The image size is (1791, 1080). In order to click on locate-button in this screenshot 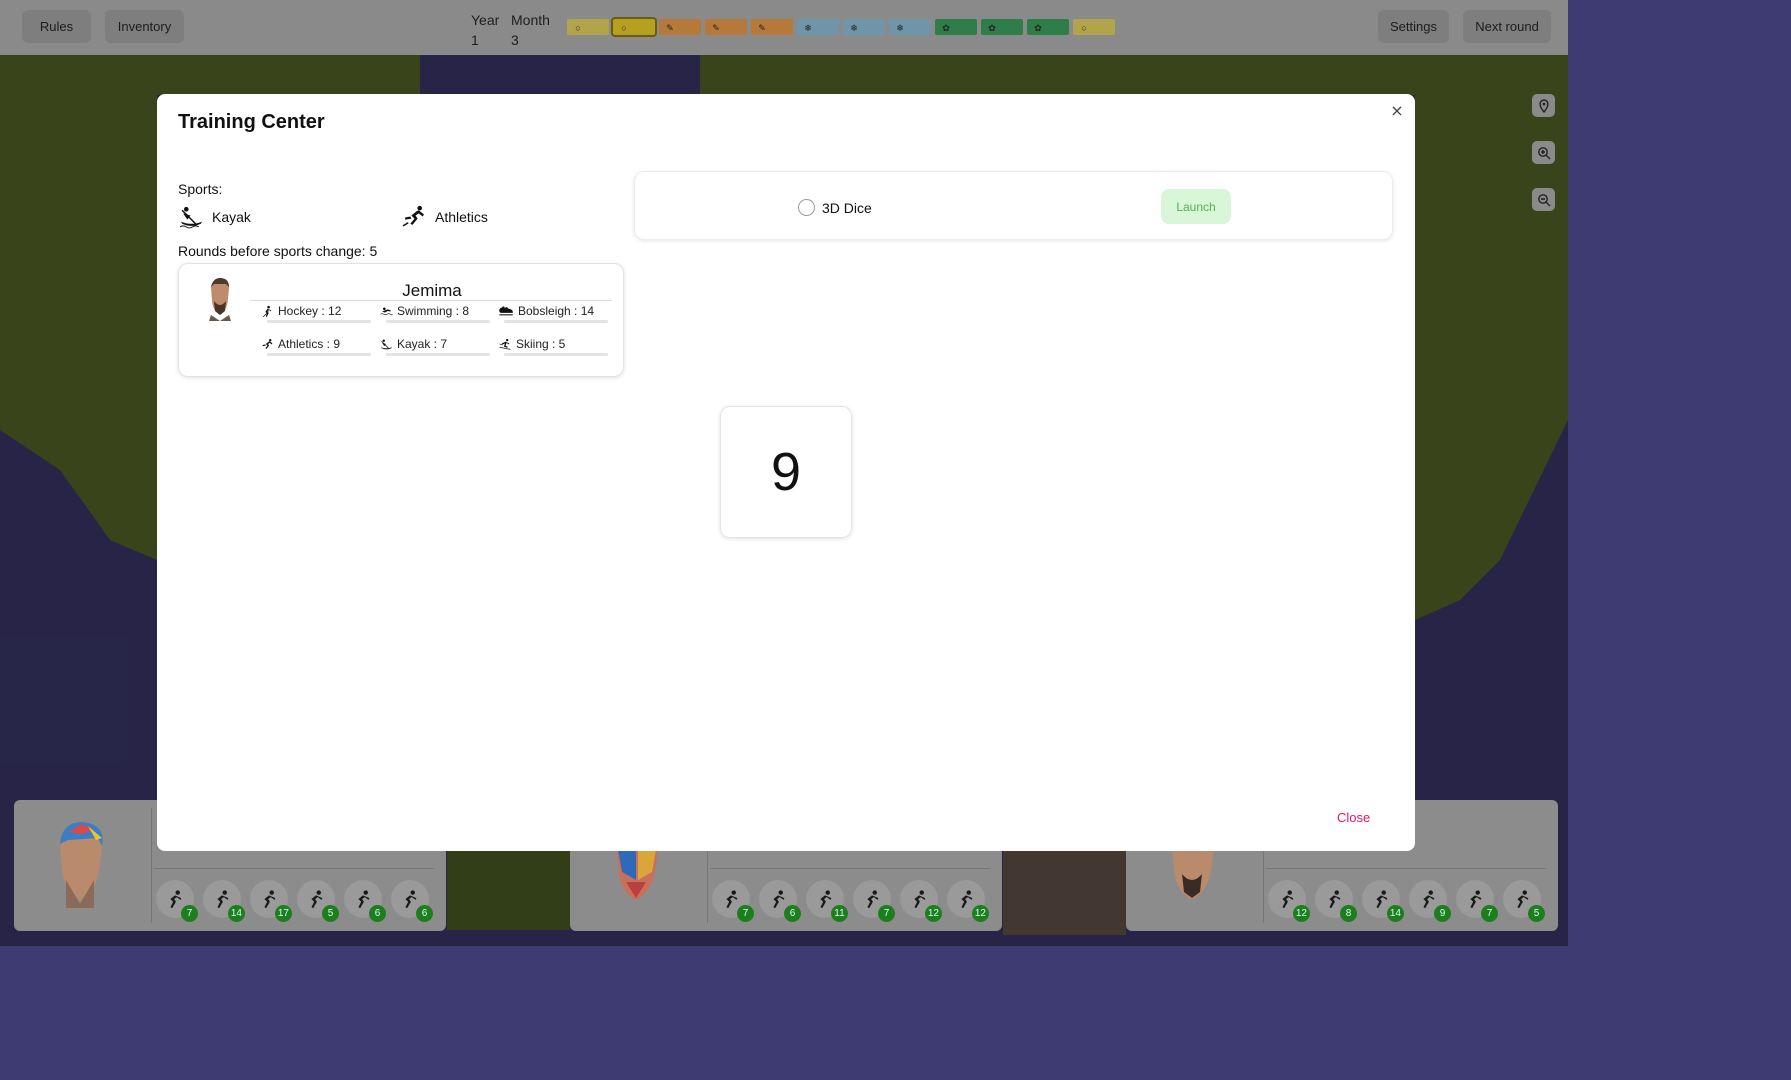, I will do `click(1543, 105)`.